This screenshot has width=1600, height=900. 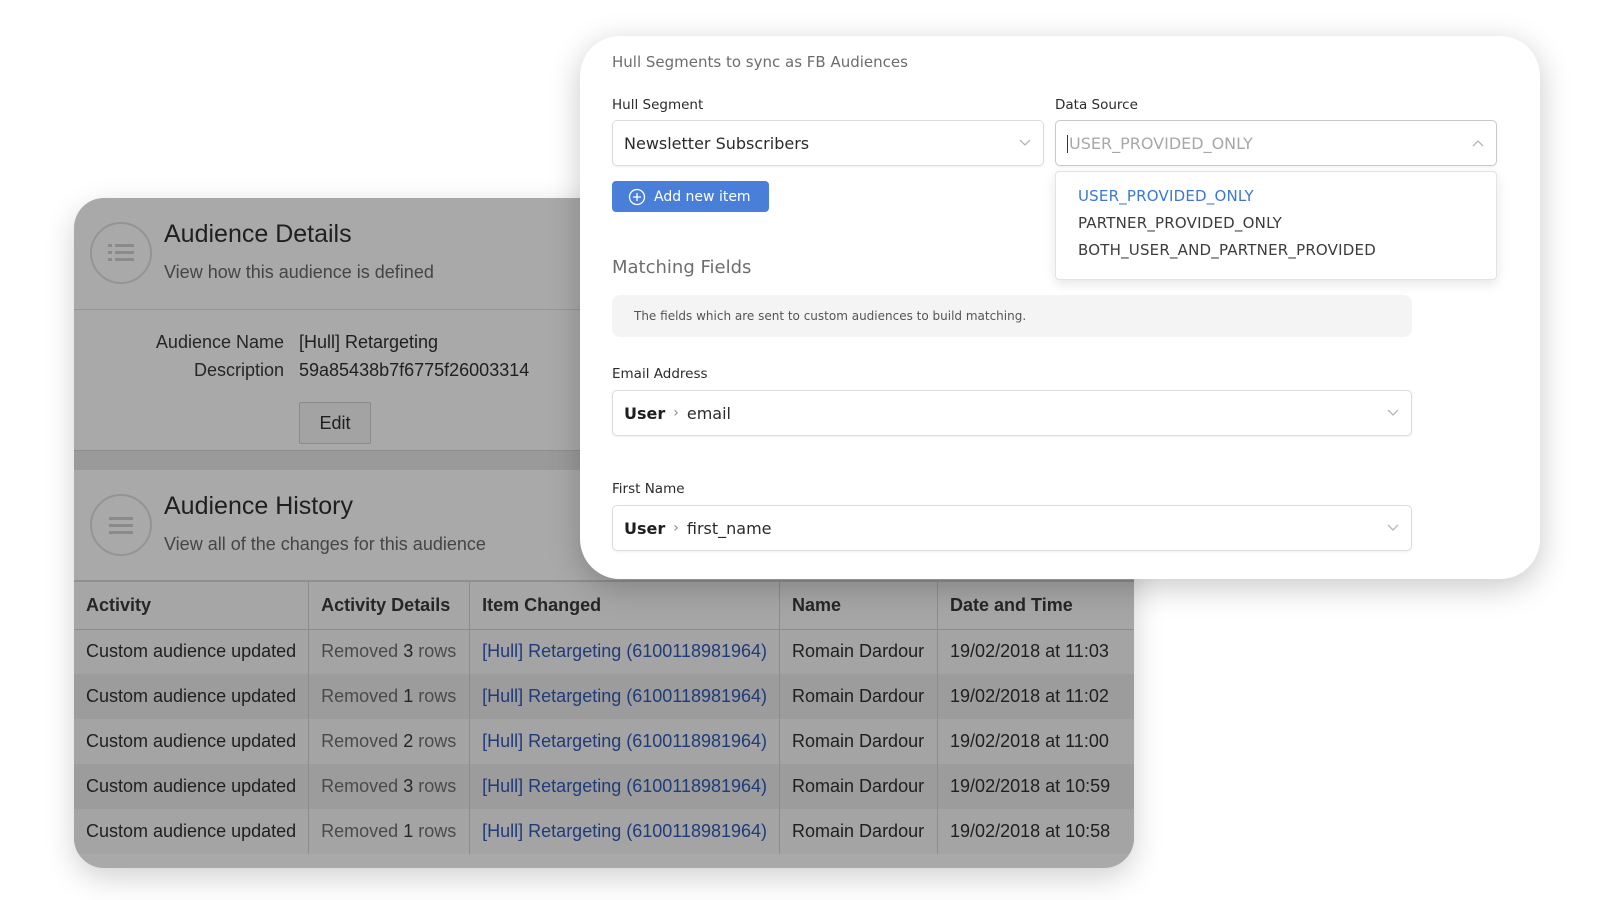 I want to click on email-address-label: Email Address, so click(x=660, y=374).